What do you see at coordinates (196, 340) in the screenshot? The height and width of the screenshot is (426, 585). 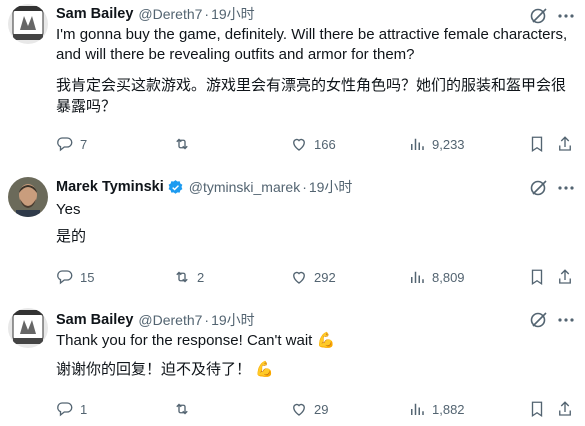 I see `tweet-text-en: Thank you for the response! Can't wait 💪` at bounding box center [196, 340].